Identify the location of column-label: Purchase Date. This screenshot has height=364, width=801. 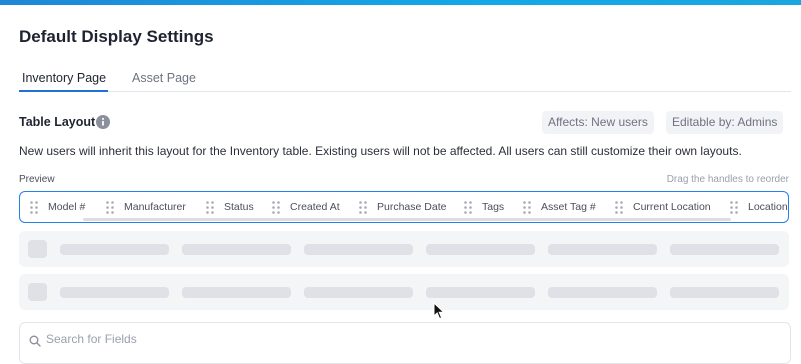
(412, 207).